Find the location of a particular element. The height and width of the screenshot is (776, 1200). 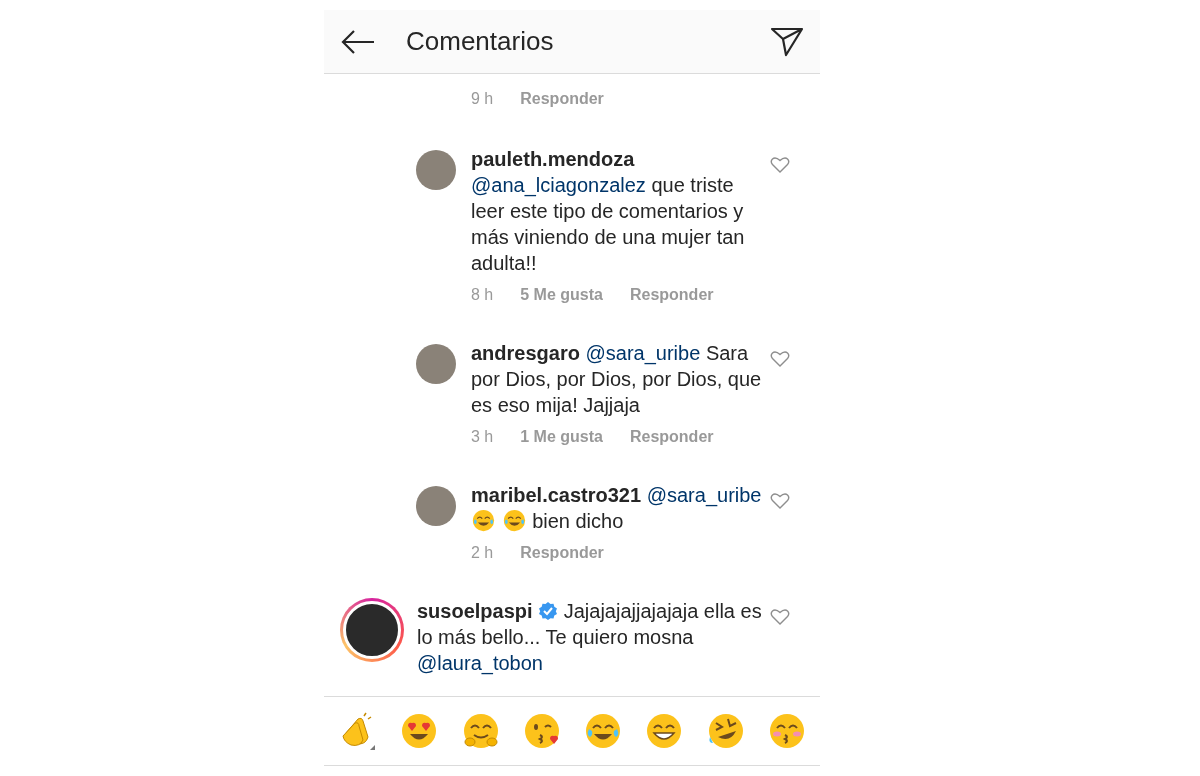

paper-plane-icon is located at coordinates (787, 41).